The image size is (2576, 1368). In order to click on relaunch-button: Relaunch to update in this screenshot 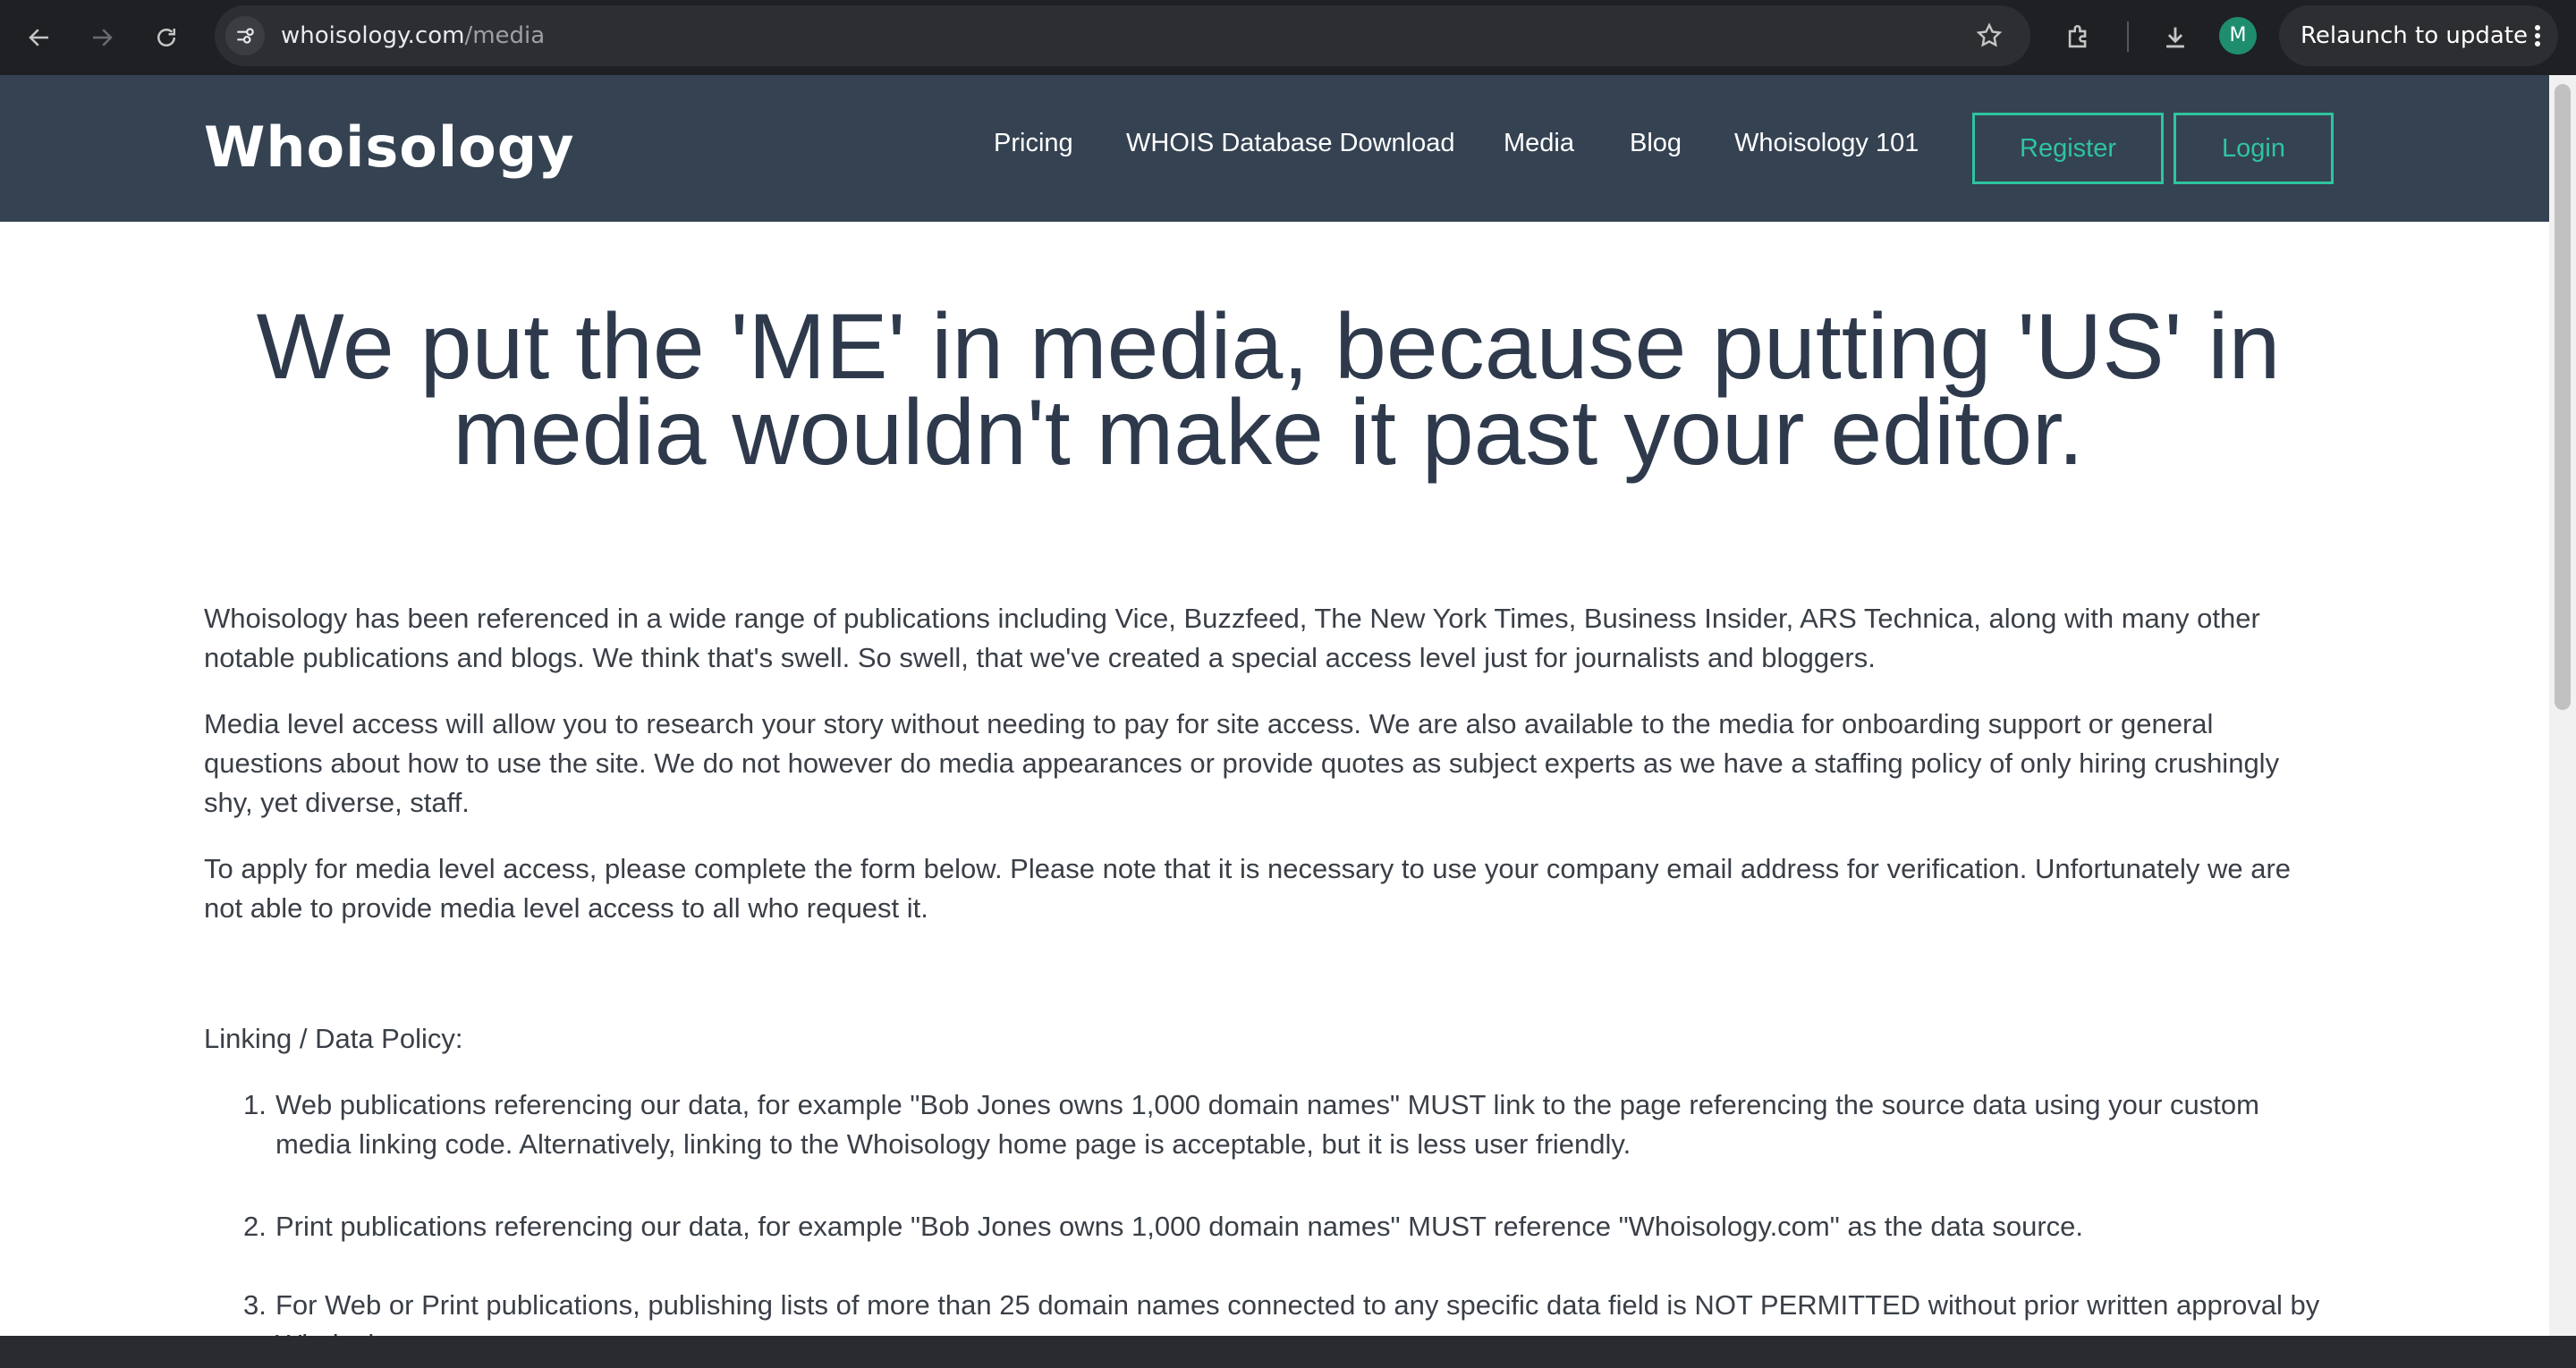, I will do `click(2418, 36)`.